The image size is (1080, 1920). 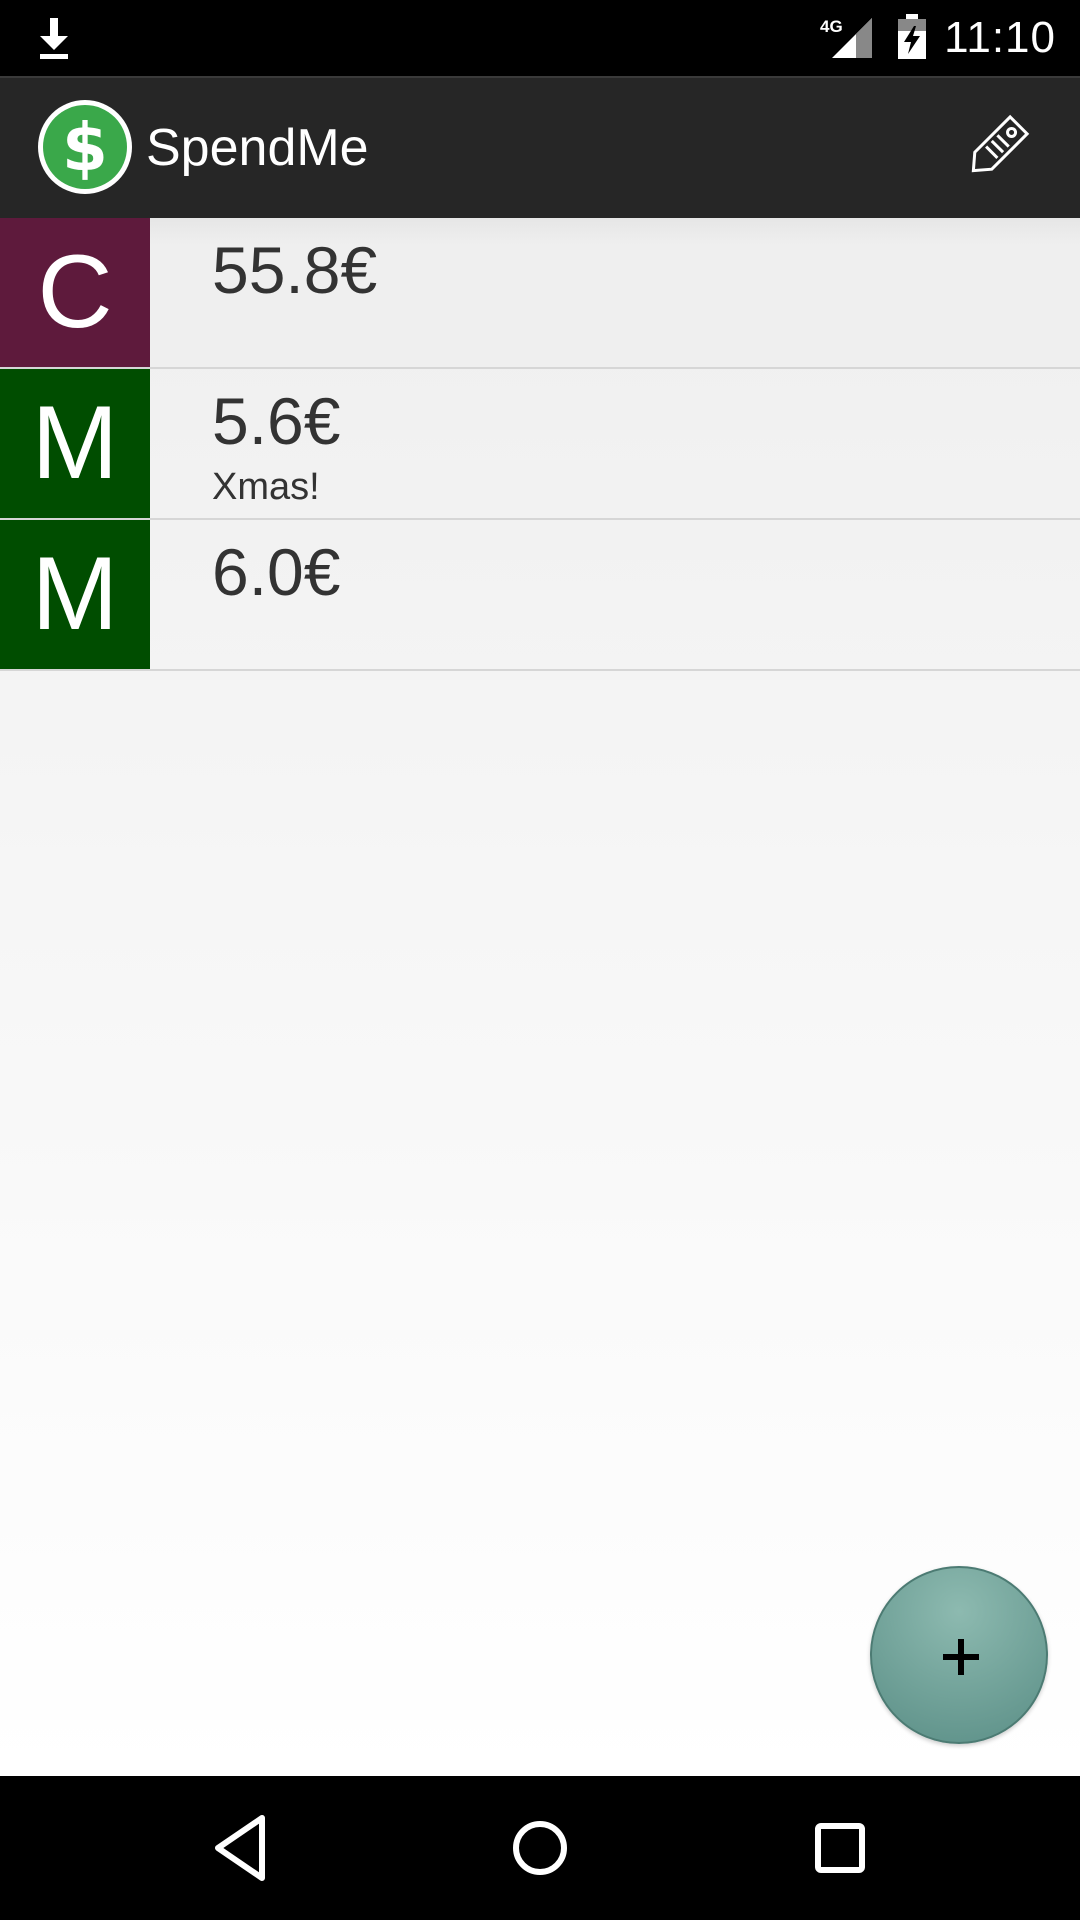 I want to click on app-title: SpendMe, so click(x=257, y=148).